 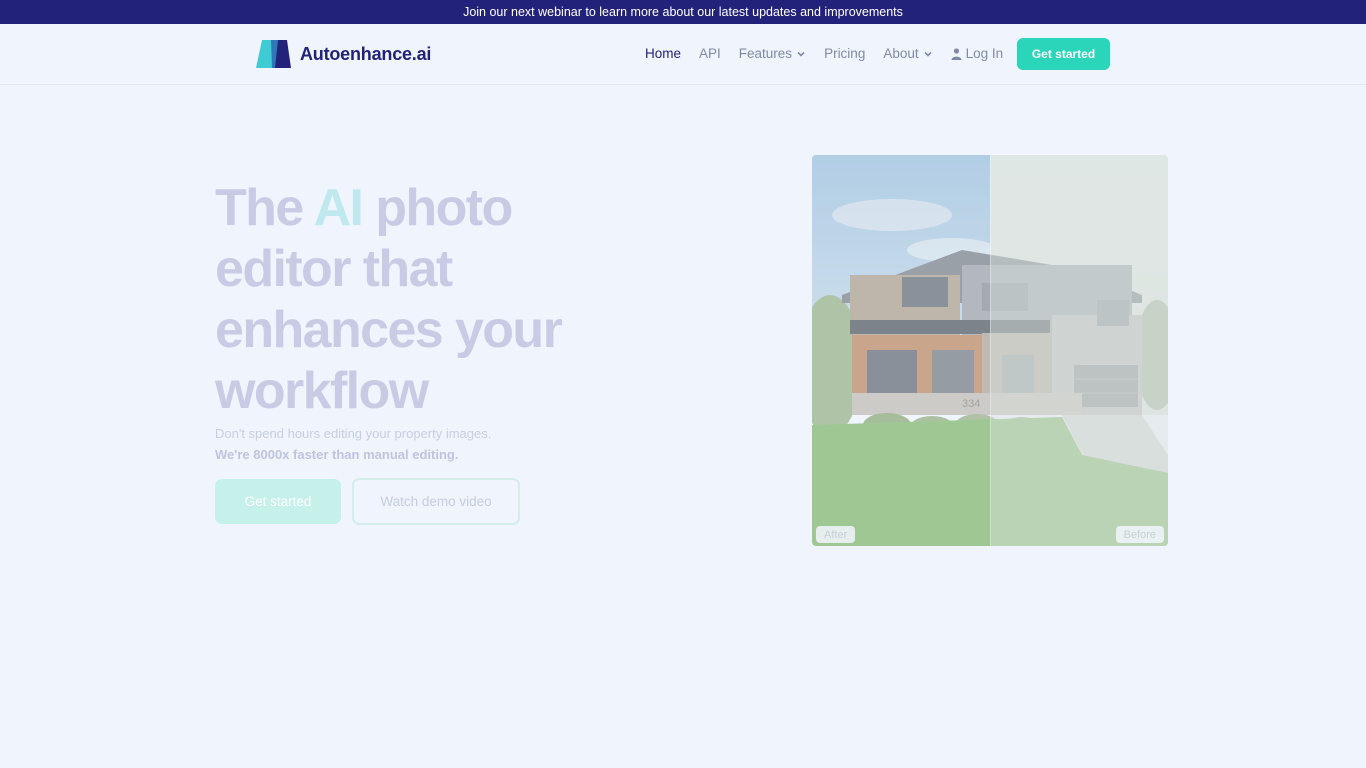 What do you see at coordinates (278, 501) in the screenshot?
I see `hero-get-started-button: Get started` at bounding box center [278, 501].